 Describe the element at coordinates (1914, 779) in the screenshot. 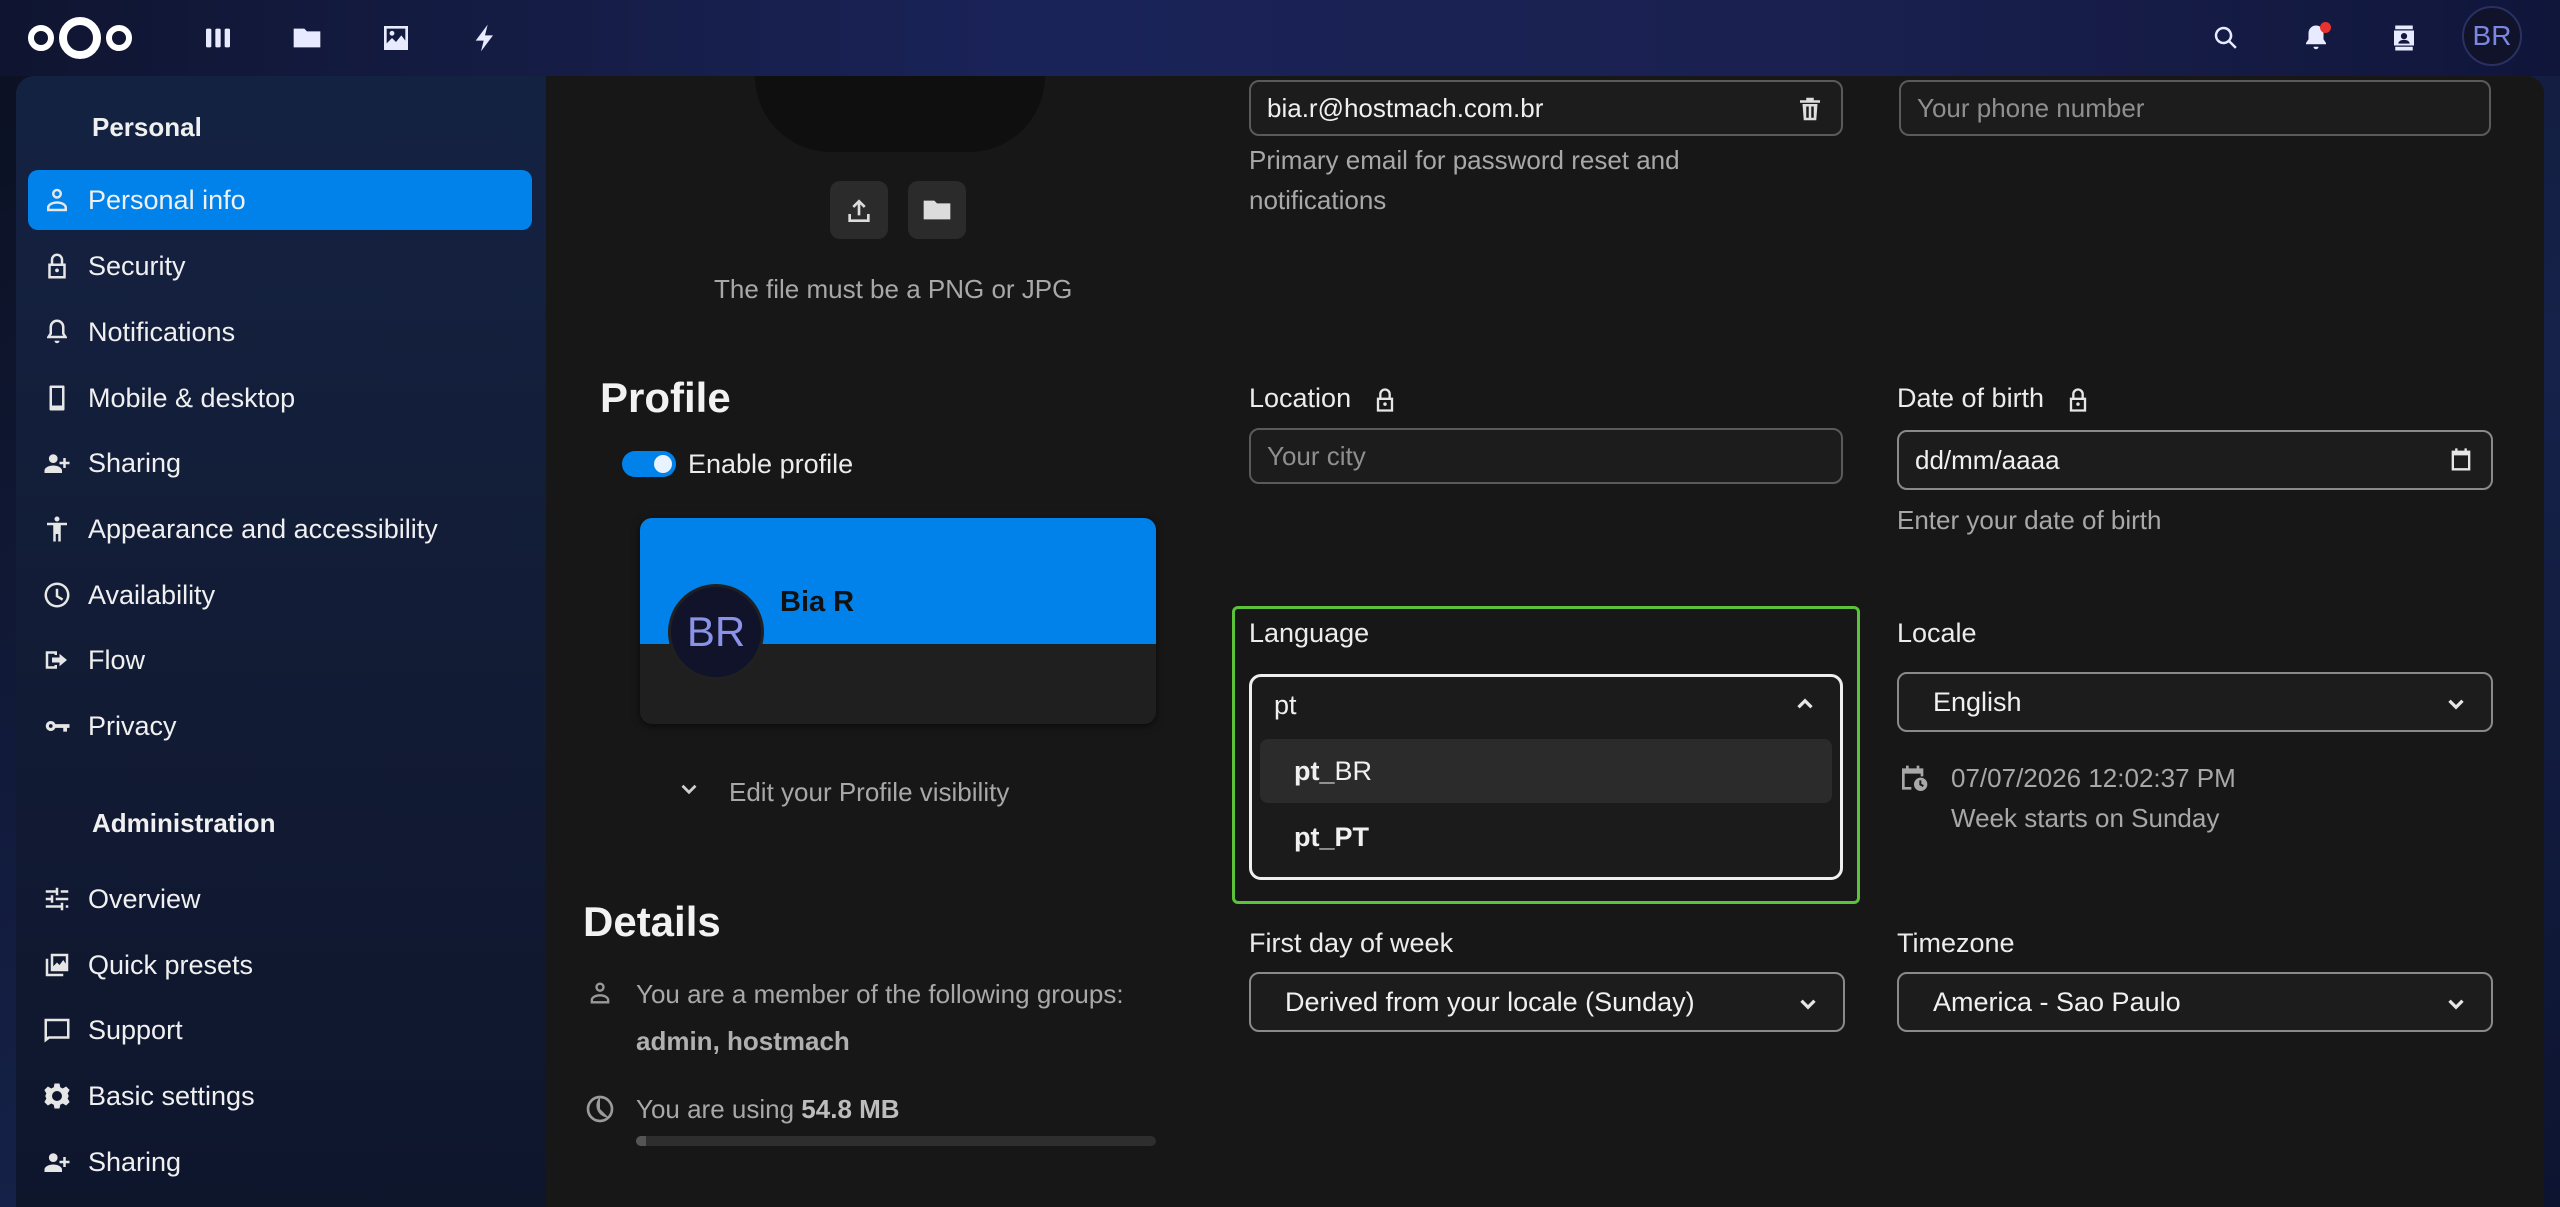

I see `calendar-clock-icon` at that location.